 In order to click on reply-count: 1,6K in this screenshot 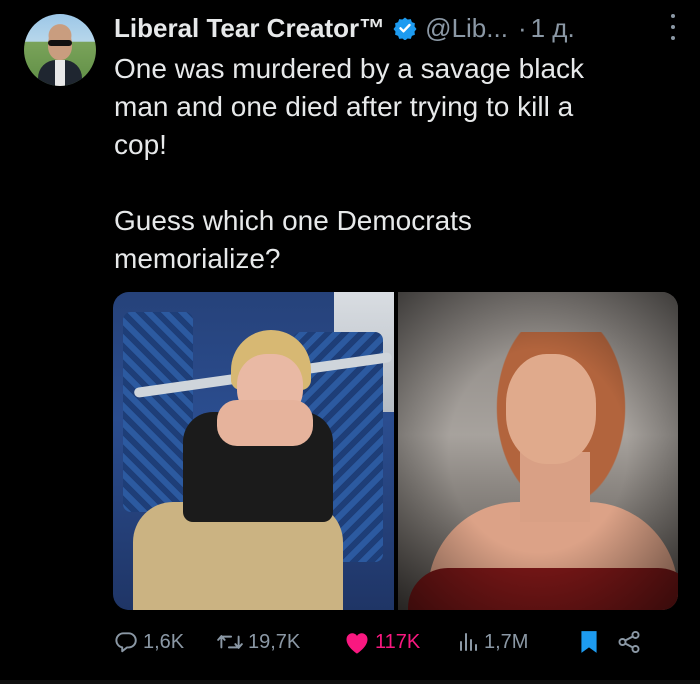, I will do `click(164, 641)`.